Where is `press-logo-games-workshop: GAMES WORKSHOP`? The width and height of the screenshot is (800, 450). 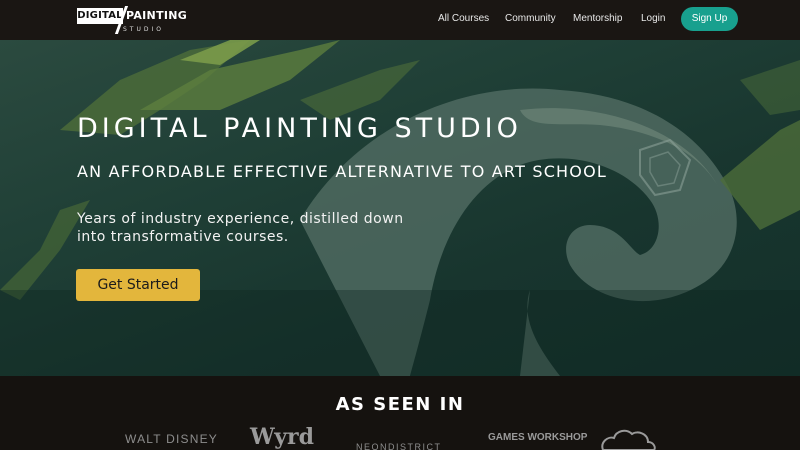 press-logo-games-workshop: GAMES WORKSHOP is located at coordinates (538, 437).